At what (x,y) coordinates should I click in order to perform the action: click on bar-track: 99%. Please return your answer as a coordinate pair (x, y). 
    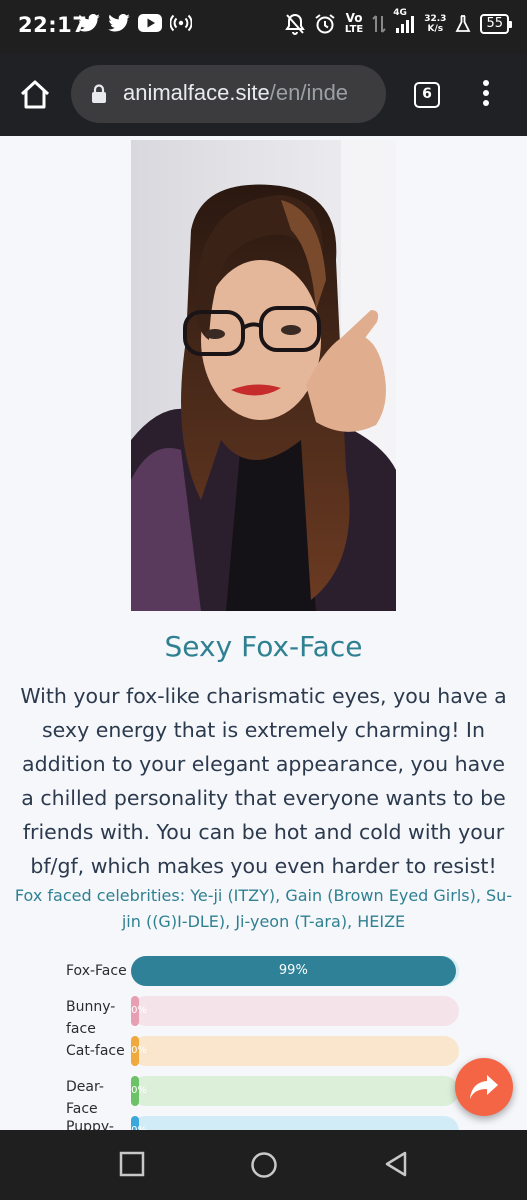
    Looking at the image, I should click on (295, 971).